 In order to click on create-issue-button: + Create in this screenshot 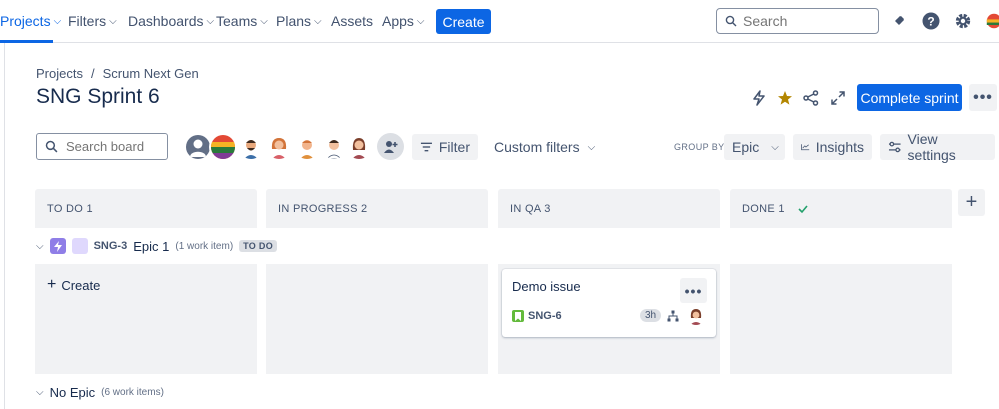, I will do `click(73, 285)`.